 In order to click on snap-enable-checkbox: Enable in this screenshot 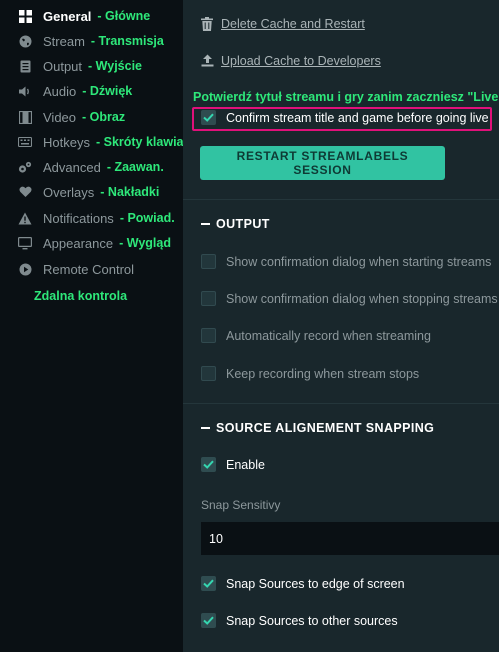, I will do `click(233, 464)`.